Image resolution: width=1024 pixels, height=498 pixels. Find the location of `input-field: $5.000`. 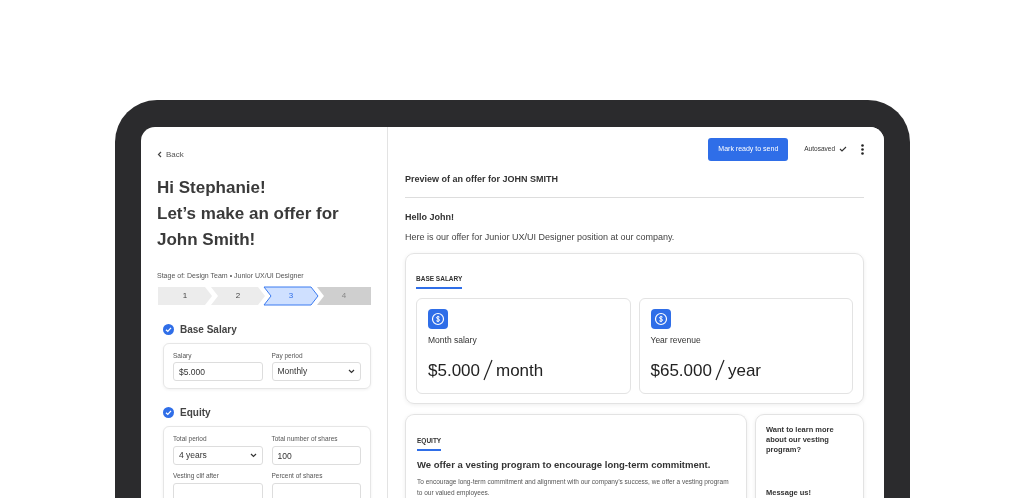

input-field: $5.000 is located at coordinates (218, 372).